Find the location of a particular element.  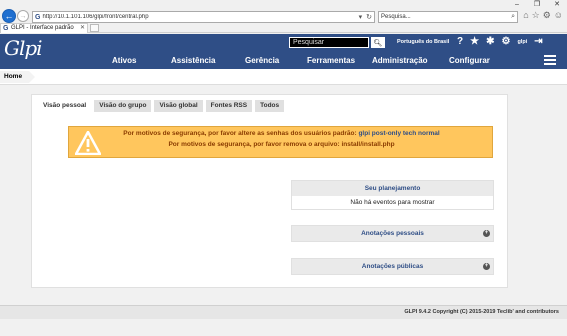

hamburger-menu-icon is located at coordinates (550, 60).